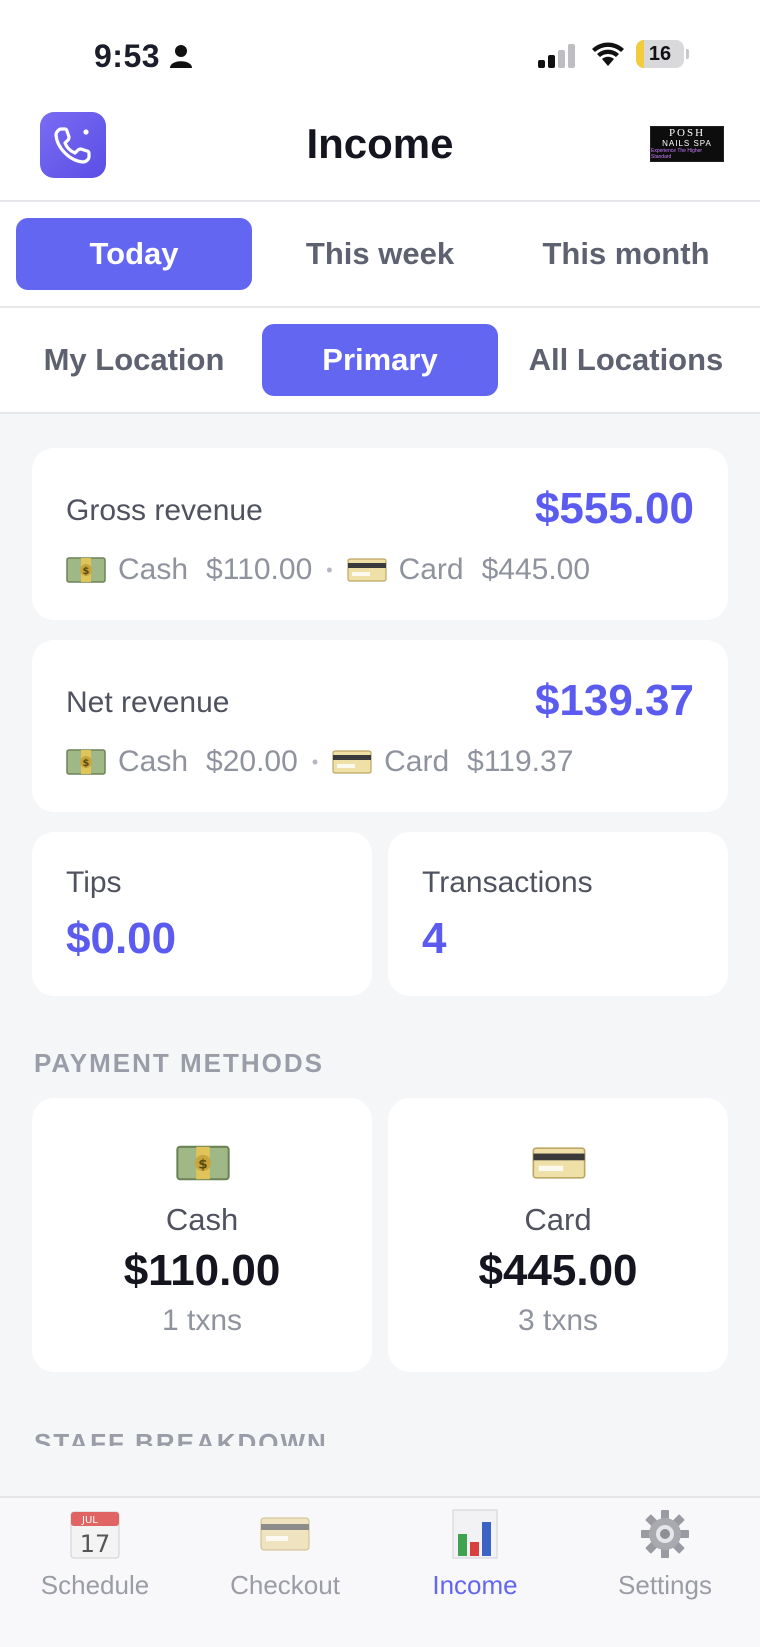  I want to click on payment-method-count: 3 txns, so click(558, 1320).